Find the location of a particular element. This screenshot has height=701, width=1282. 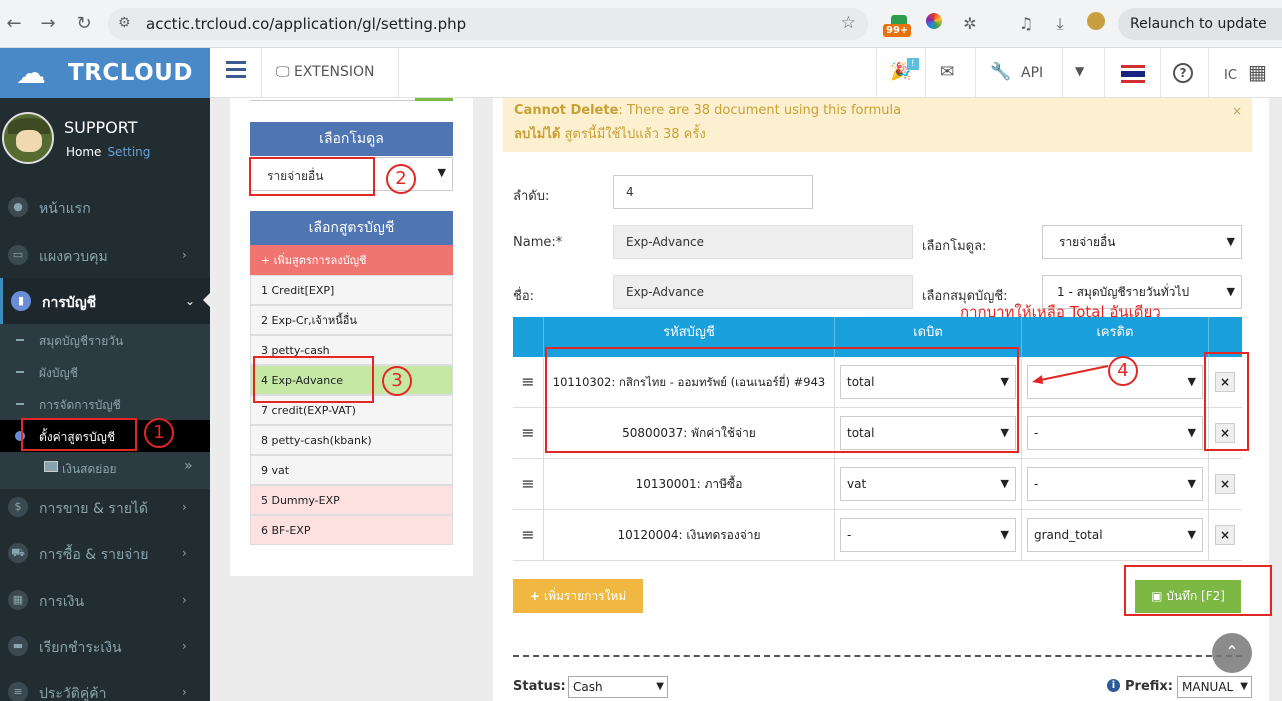

profile-avatar-icon is located at coordinates (1096, 24).